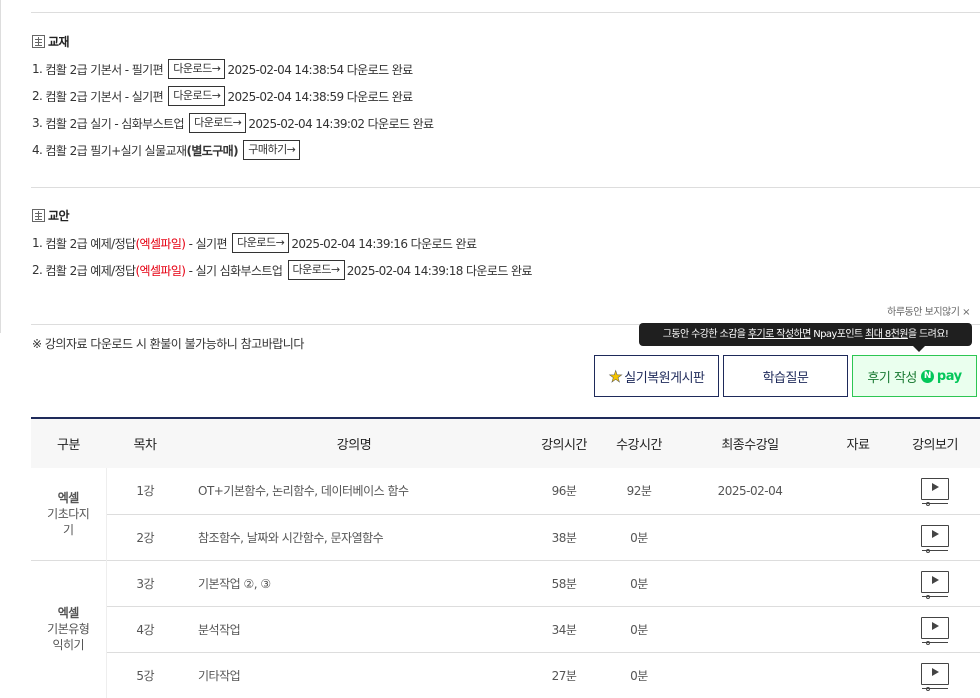  What do you see at coordinates (928, 310) in the screenshot?
I see `close-for-today-link: 하루동안 보지않기 ×` at bounding box center [928, 310].